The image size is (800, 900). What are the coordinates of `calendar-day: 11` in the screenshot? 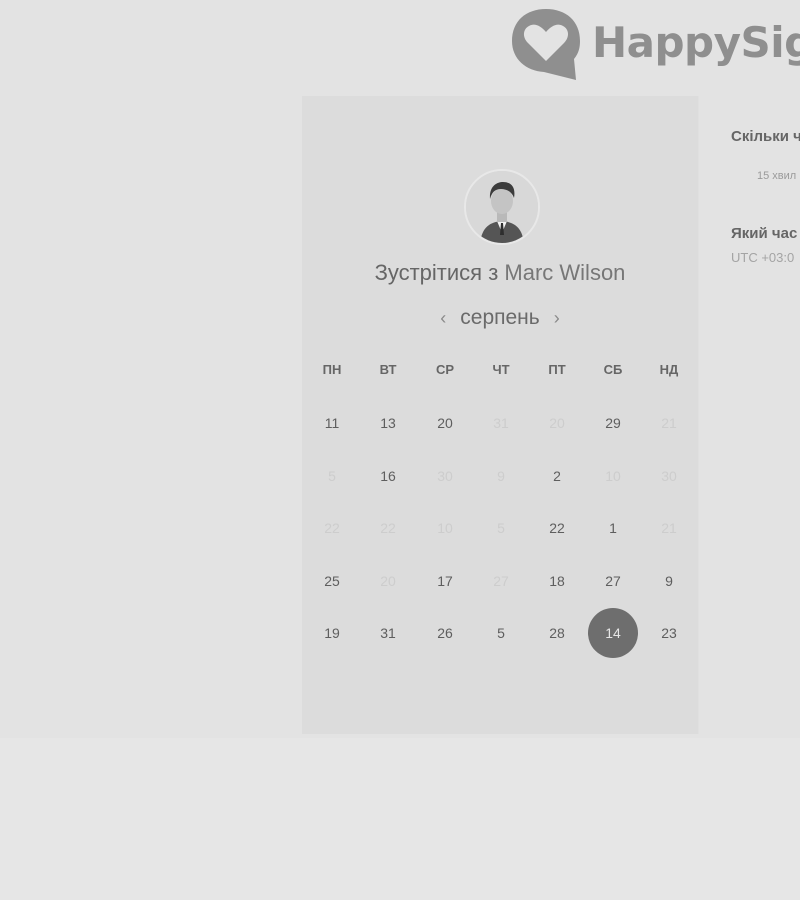 It's located at (332, 423).